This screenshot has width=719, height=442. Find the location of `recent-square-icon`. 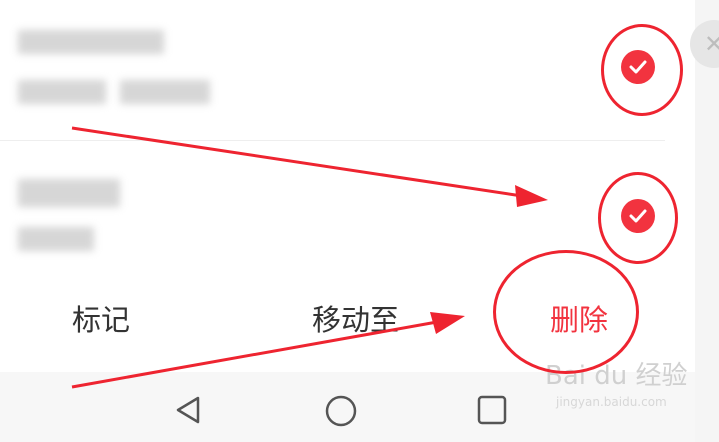

recent-square-icon is located at coordinates (492, 410).